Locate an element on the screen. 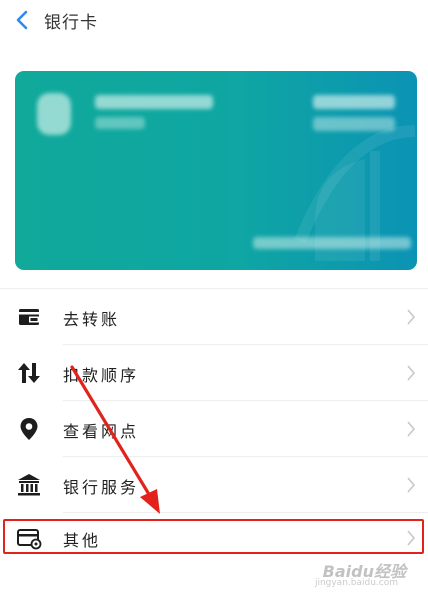 The width and height of the screenshot is (428, 599). sort-arrows-icon is located at coordinates (29, 373).